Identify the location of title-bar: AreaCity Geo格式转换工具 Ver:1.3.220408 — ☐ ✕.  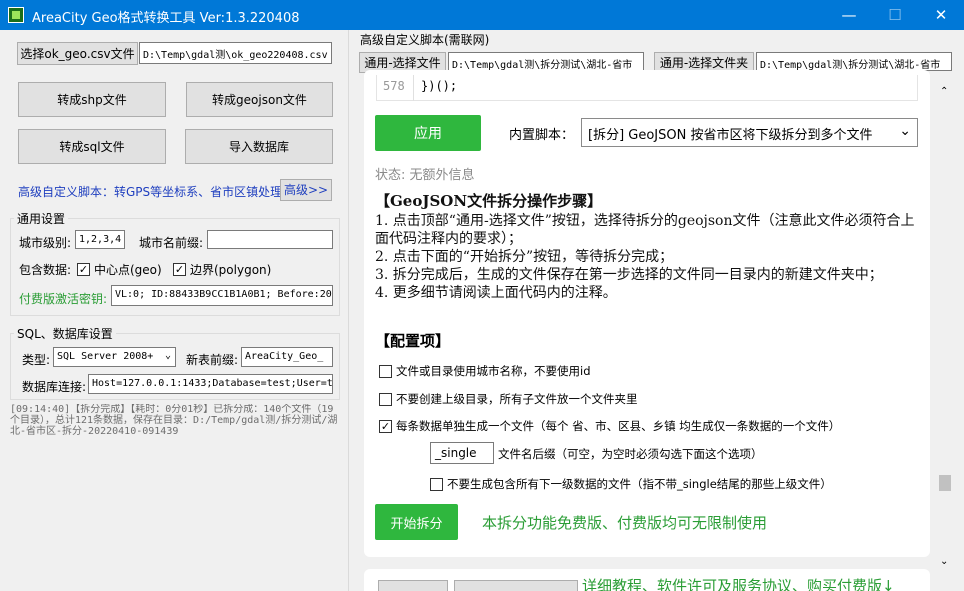
(482, 15).